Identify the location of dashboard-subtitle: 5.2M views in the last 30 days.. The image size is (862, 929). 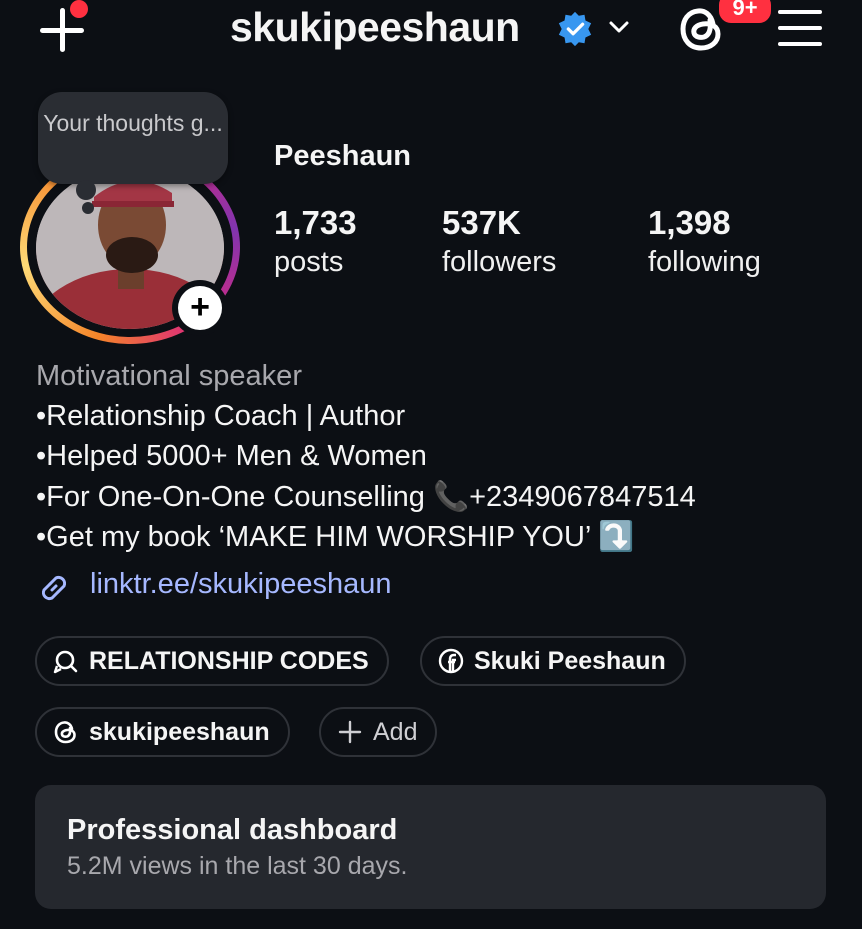
(237, 866).